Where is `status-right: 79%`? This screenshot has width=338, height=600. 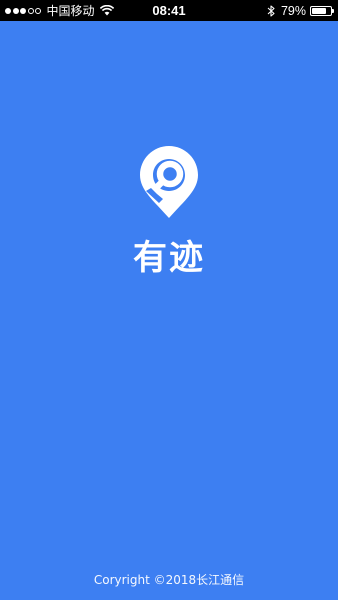
status-right: 79% is located at coordinates (300, 10).